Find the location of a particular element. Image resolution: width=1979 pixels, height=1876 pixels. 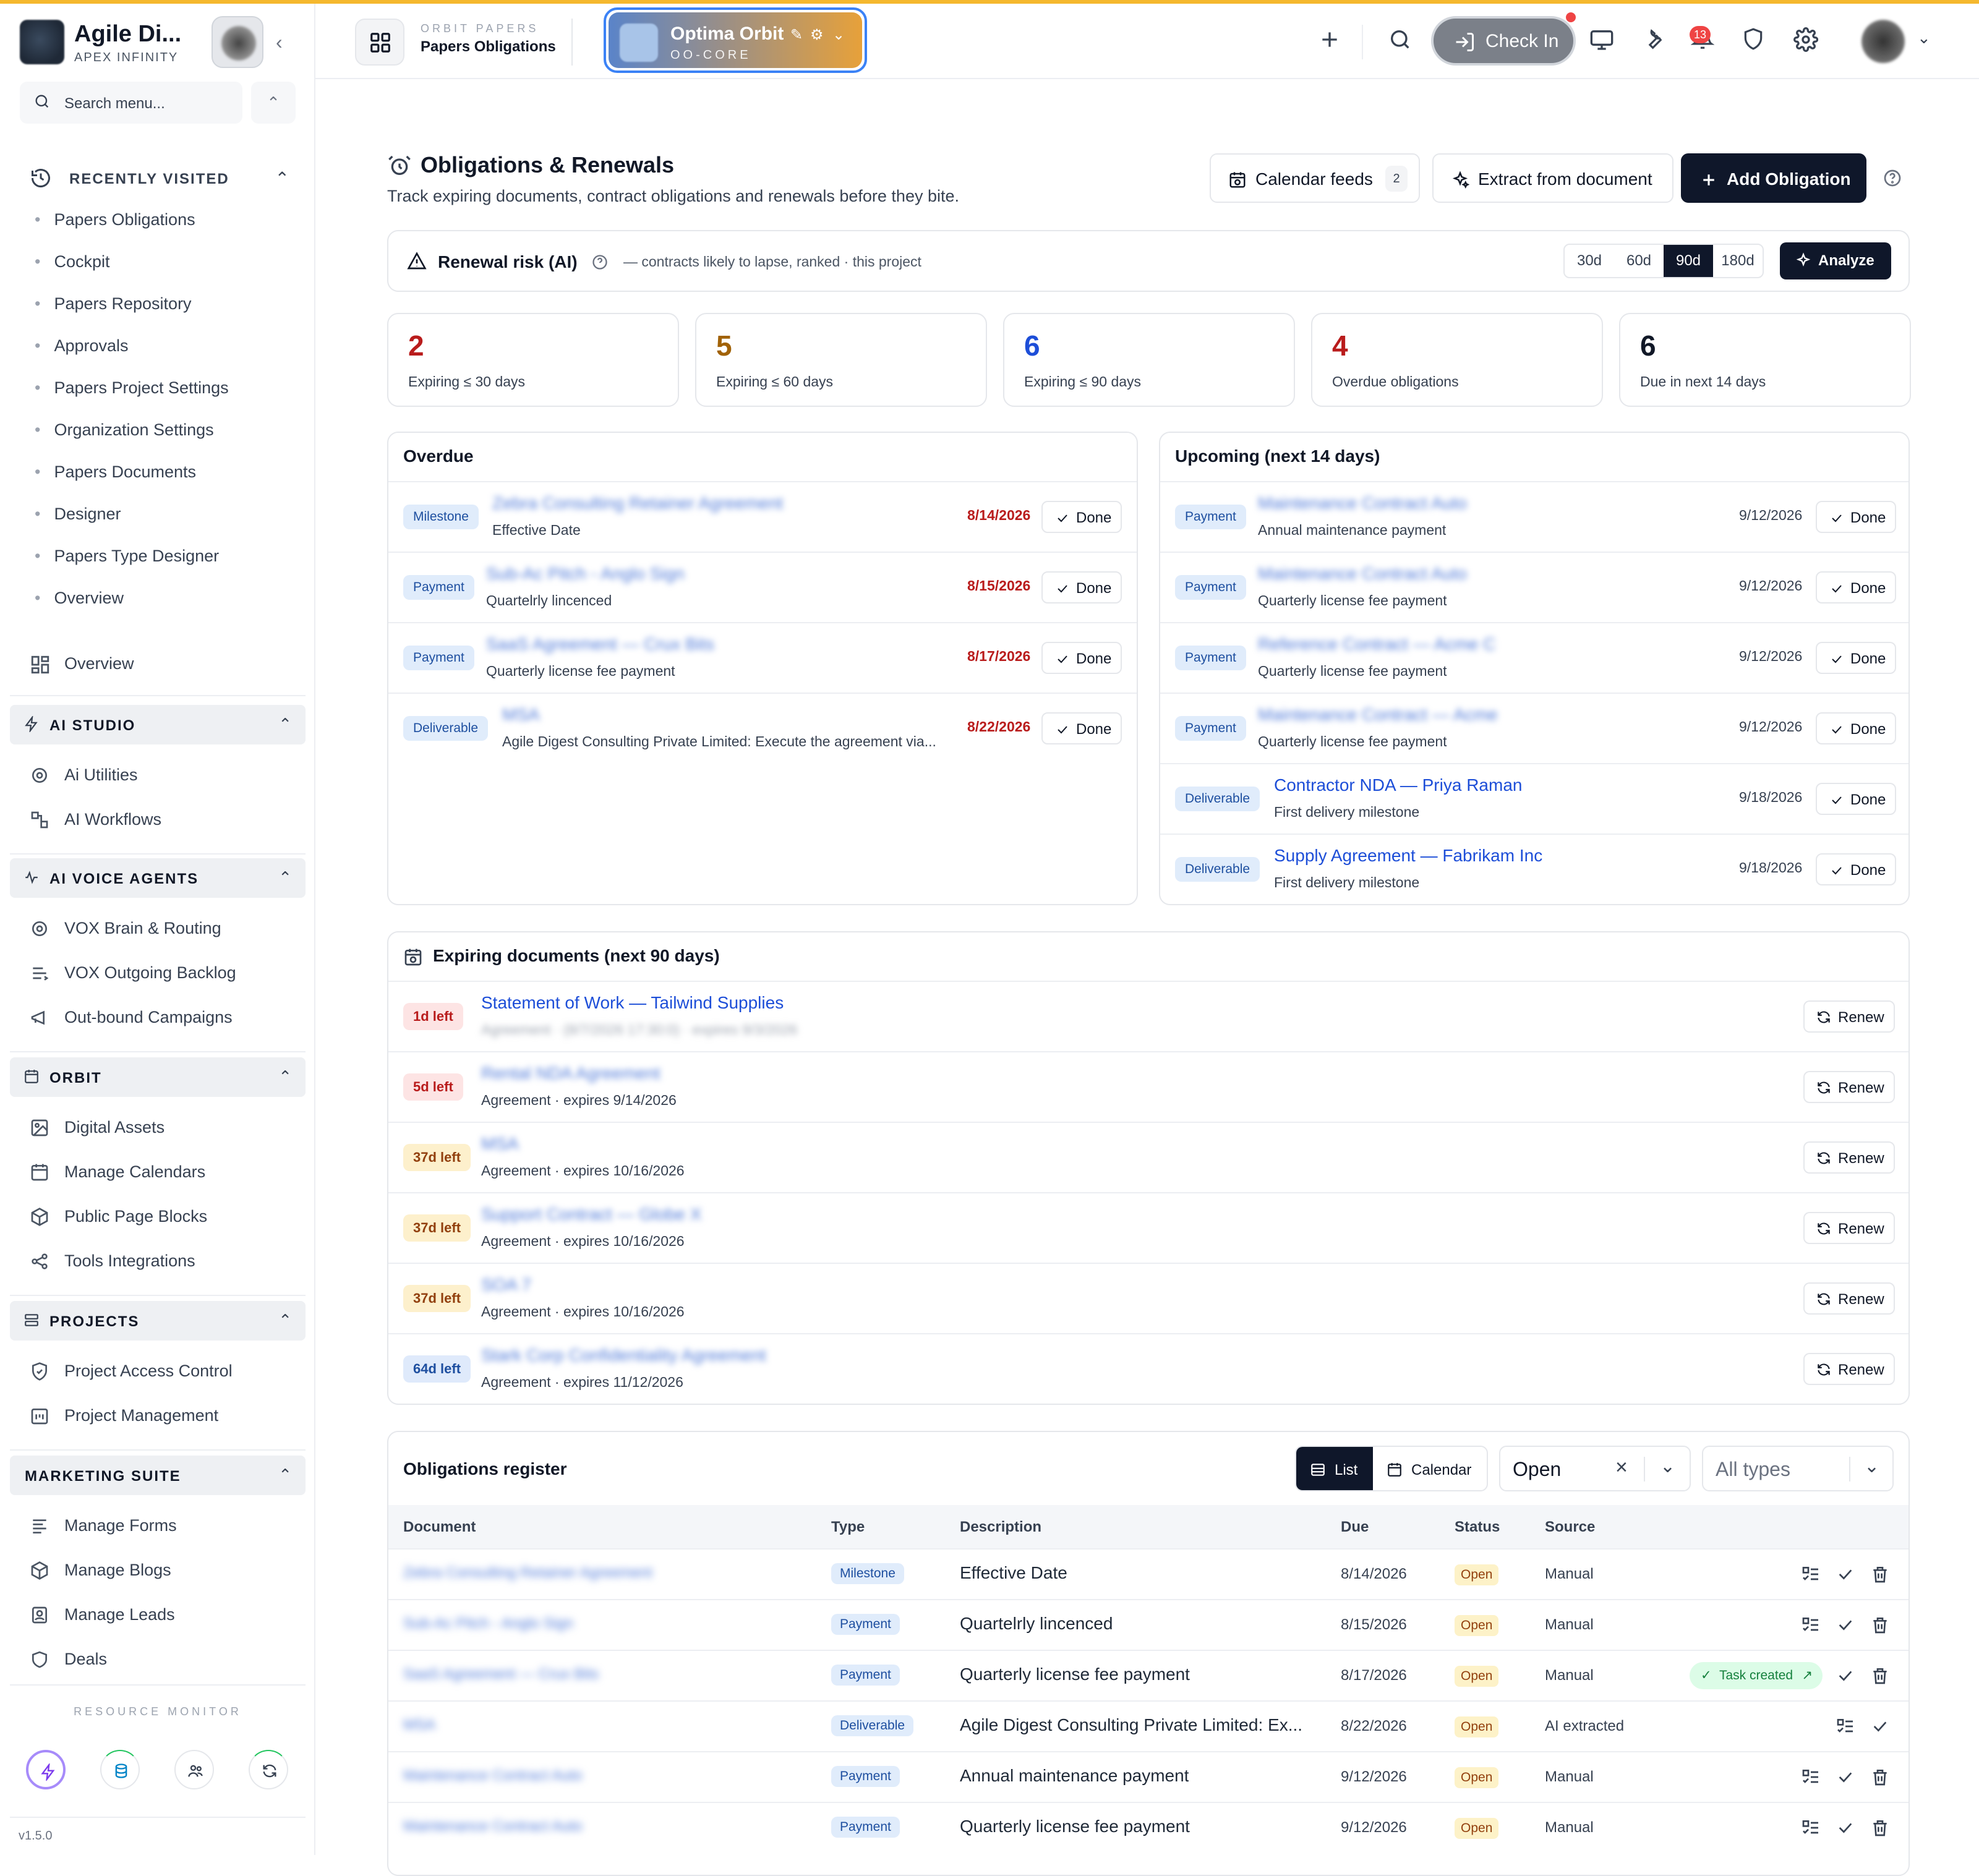

document-title-link: Supply Agreement — Fabrikam Inc is located at coordinates (1408, 856).